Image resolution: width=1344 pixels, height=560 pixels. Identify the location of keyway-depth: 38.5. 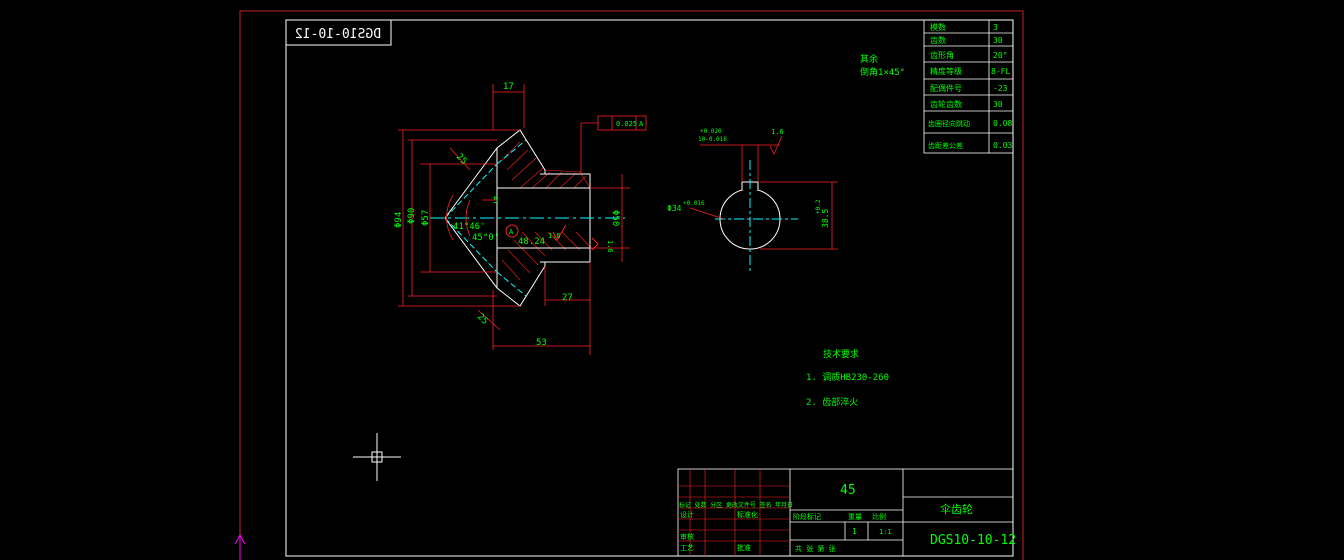
(825, 218).